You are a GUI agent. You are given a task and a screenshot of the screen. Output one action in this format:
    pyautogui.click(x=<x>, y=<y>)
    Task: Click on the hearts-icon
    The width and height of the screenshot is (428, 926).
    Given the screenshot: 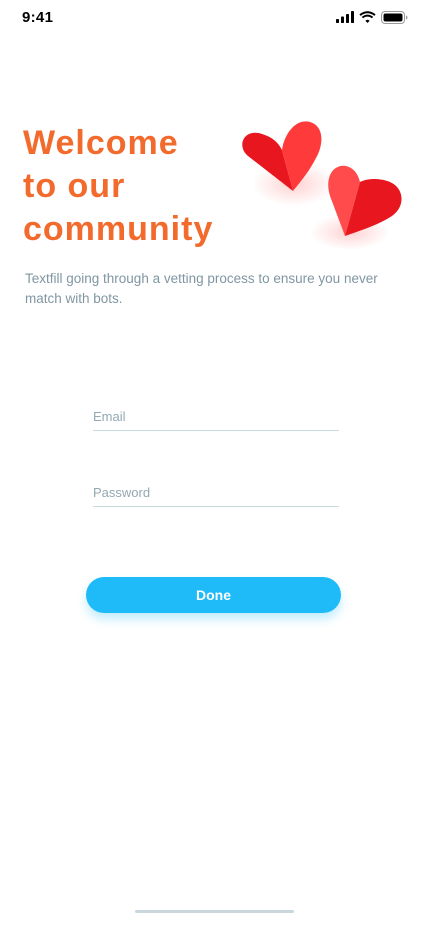 What is the action you would take?
    pyautogui.click(x=322, y=182)
    